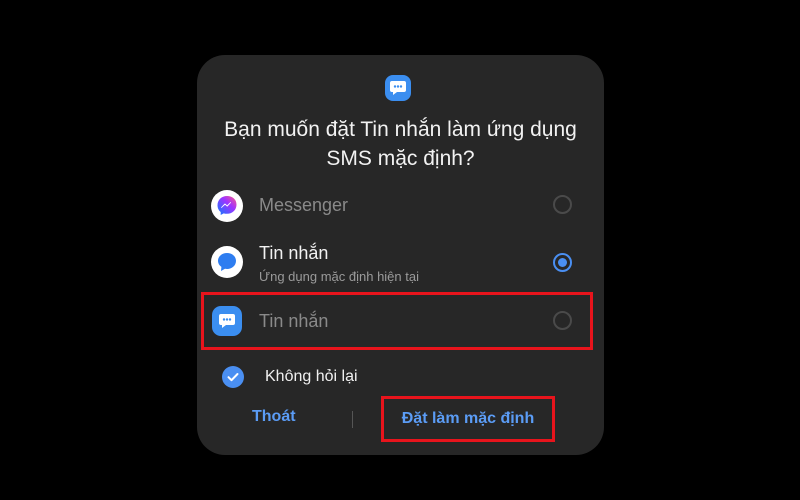 This screenshot has height=500, width=800. What do you see at coordinates (304, 205) in the screenshot?
I see `option-label: Messenger` at bounding box center [304, 205].